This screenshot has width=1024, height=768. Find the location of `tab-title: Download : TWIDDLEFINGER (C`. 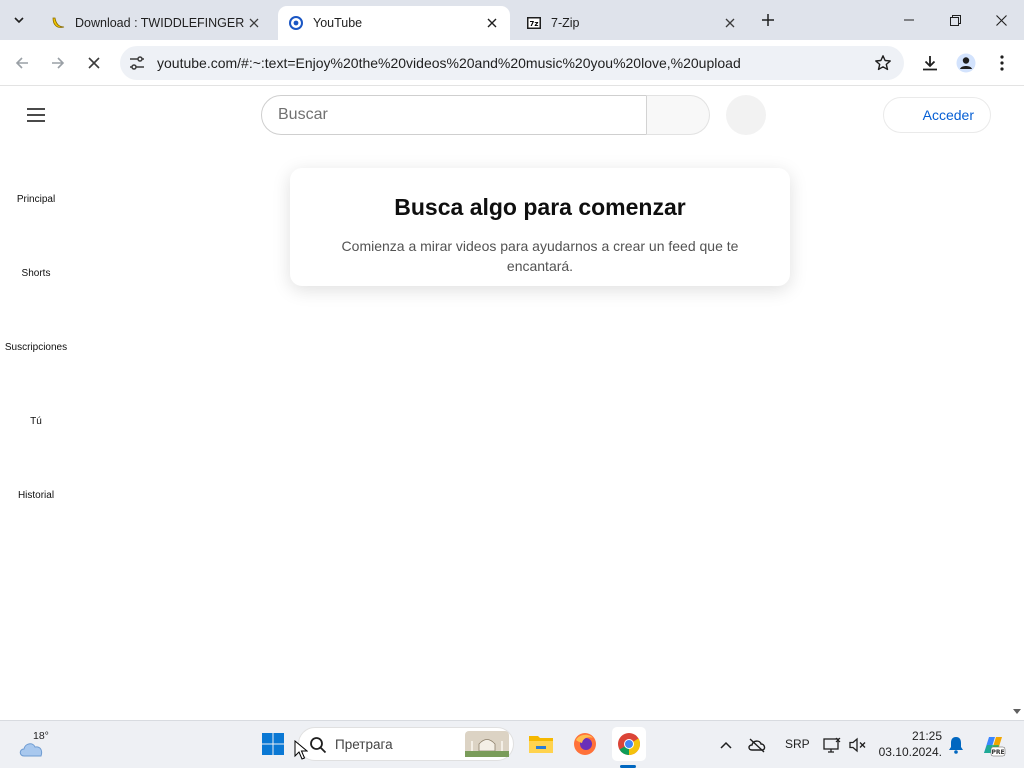

tab-title: Download : TWIDDLEFINGER (C is located at coordinates (160, 23).